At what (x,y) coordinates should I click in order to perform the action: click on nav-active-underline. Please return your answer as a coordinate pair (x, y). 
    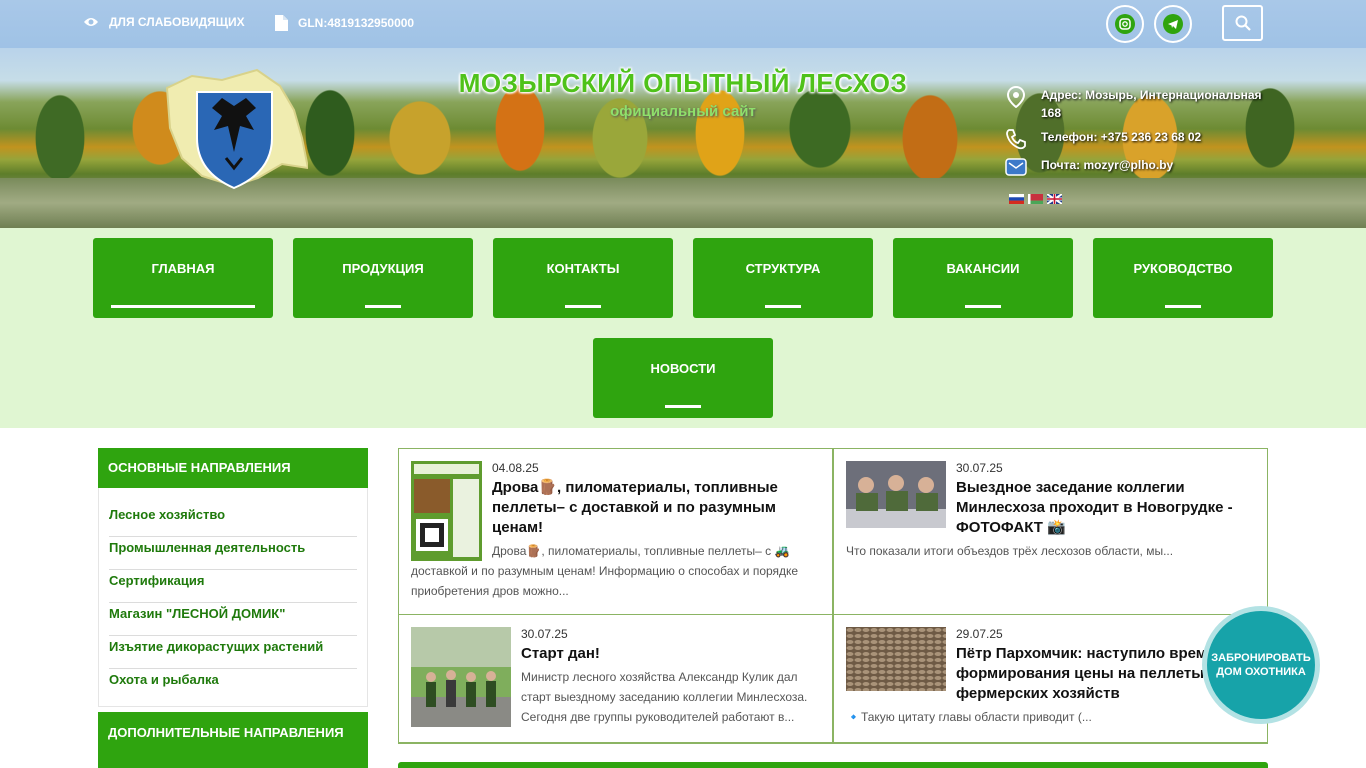
    Looking at the image, I should click on (183, 306).